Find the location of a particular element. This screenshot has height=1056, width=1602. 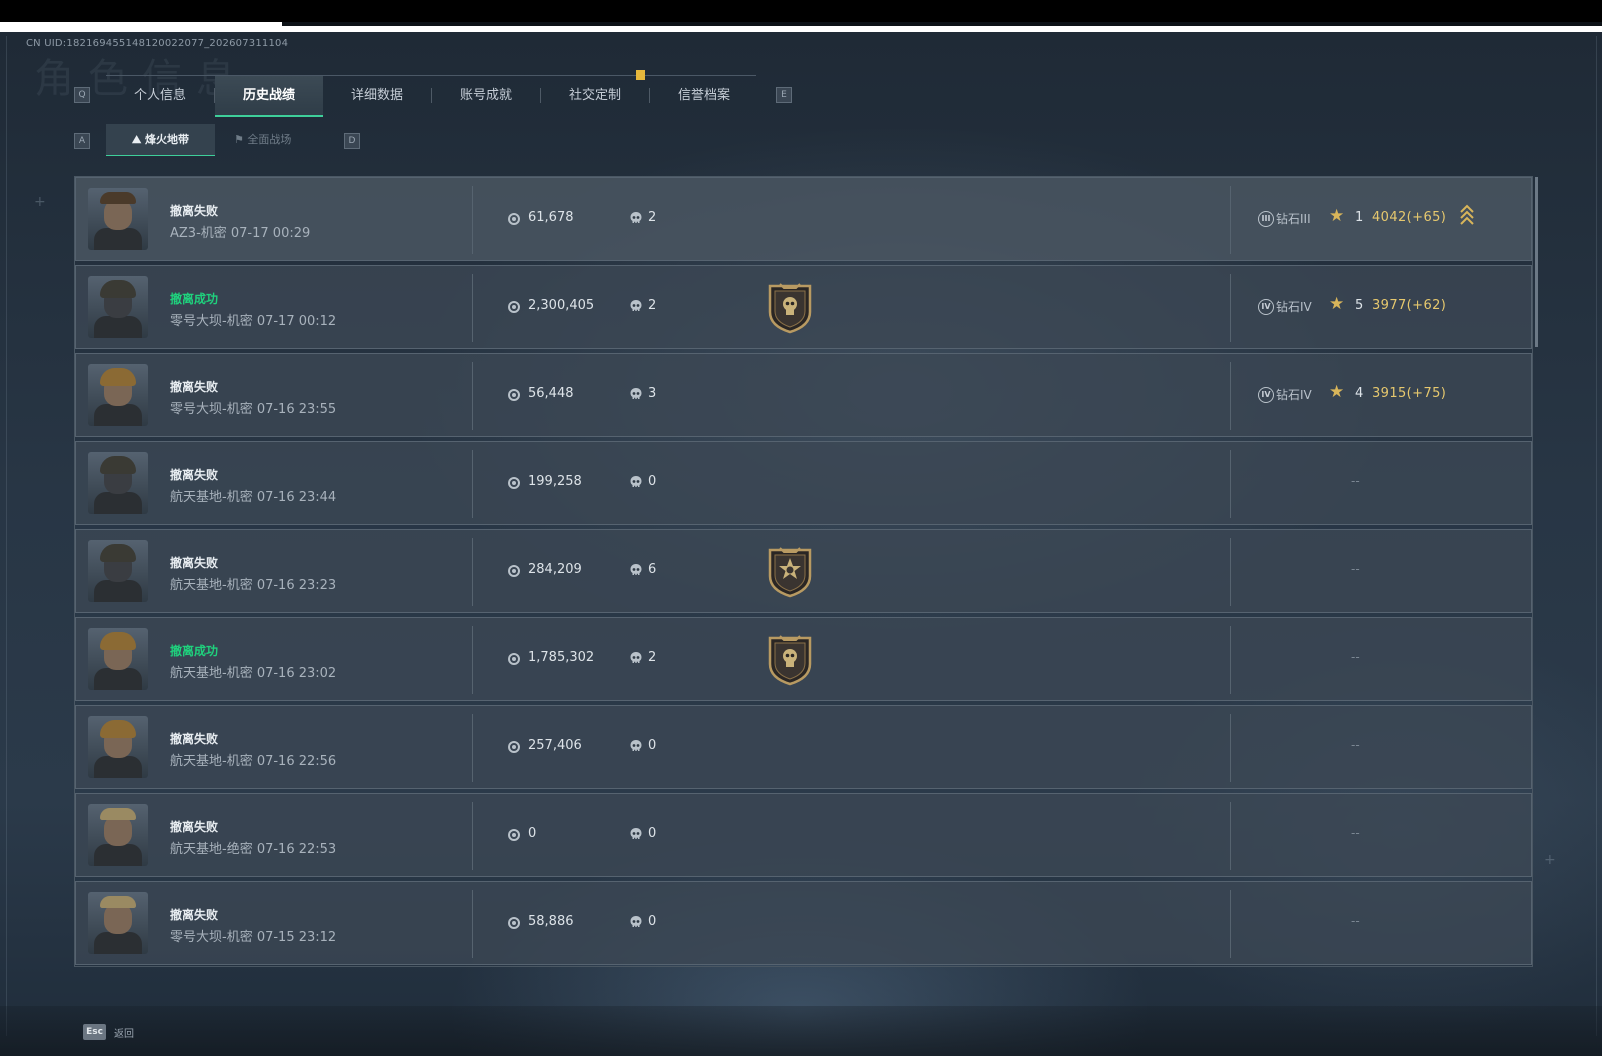

loot-value: 2,300,405 is located at coordinates (561, 305).